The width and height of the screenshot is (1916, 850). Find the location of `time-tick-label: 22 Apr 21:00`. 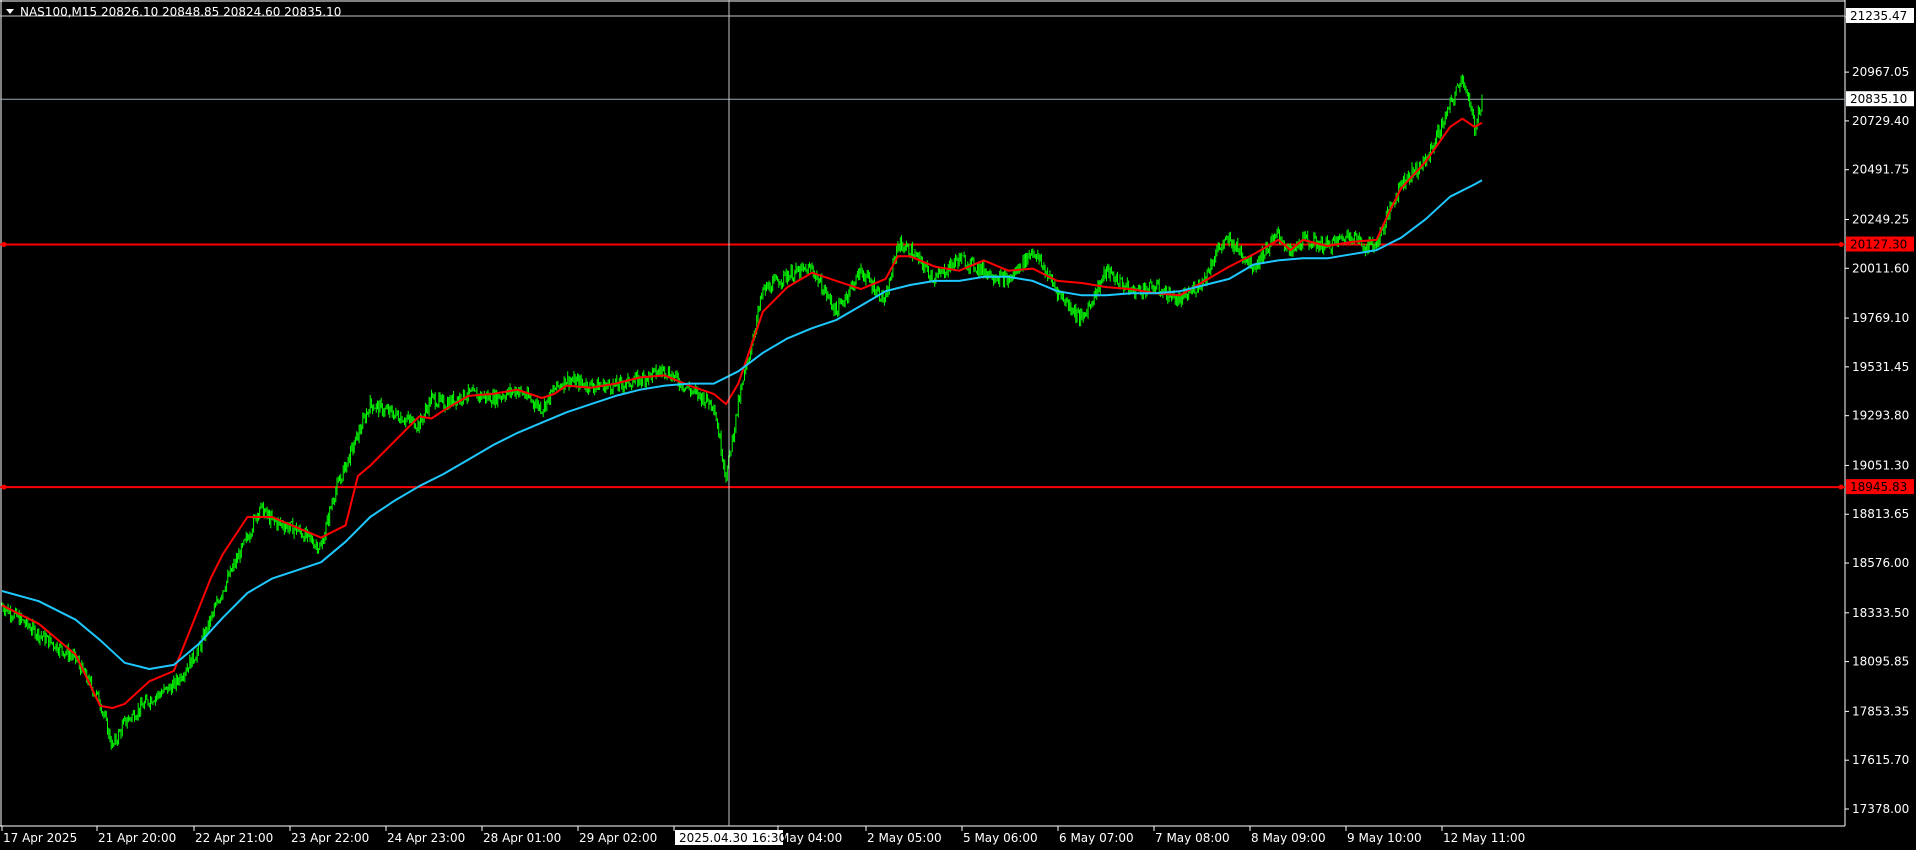

time-tick-label: 22 Apr 21:00 is located at coordinates (234, 838).